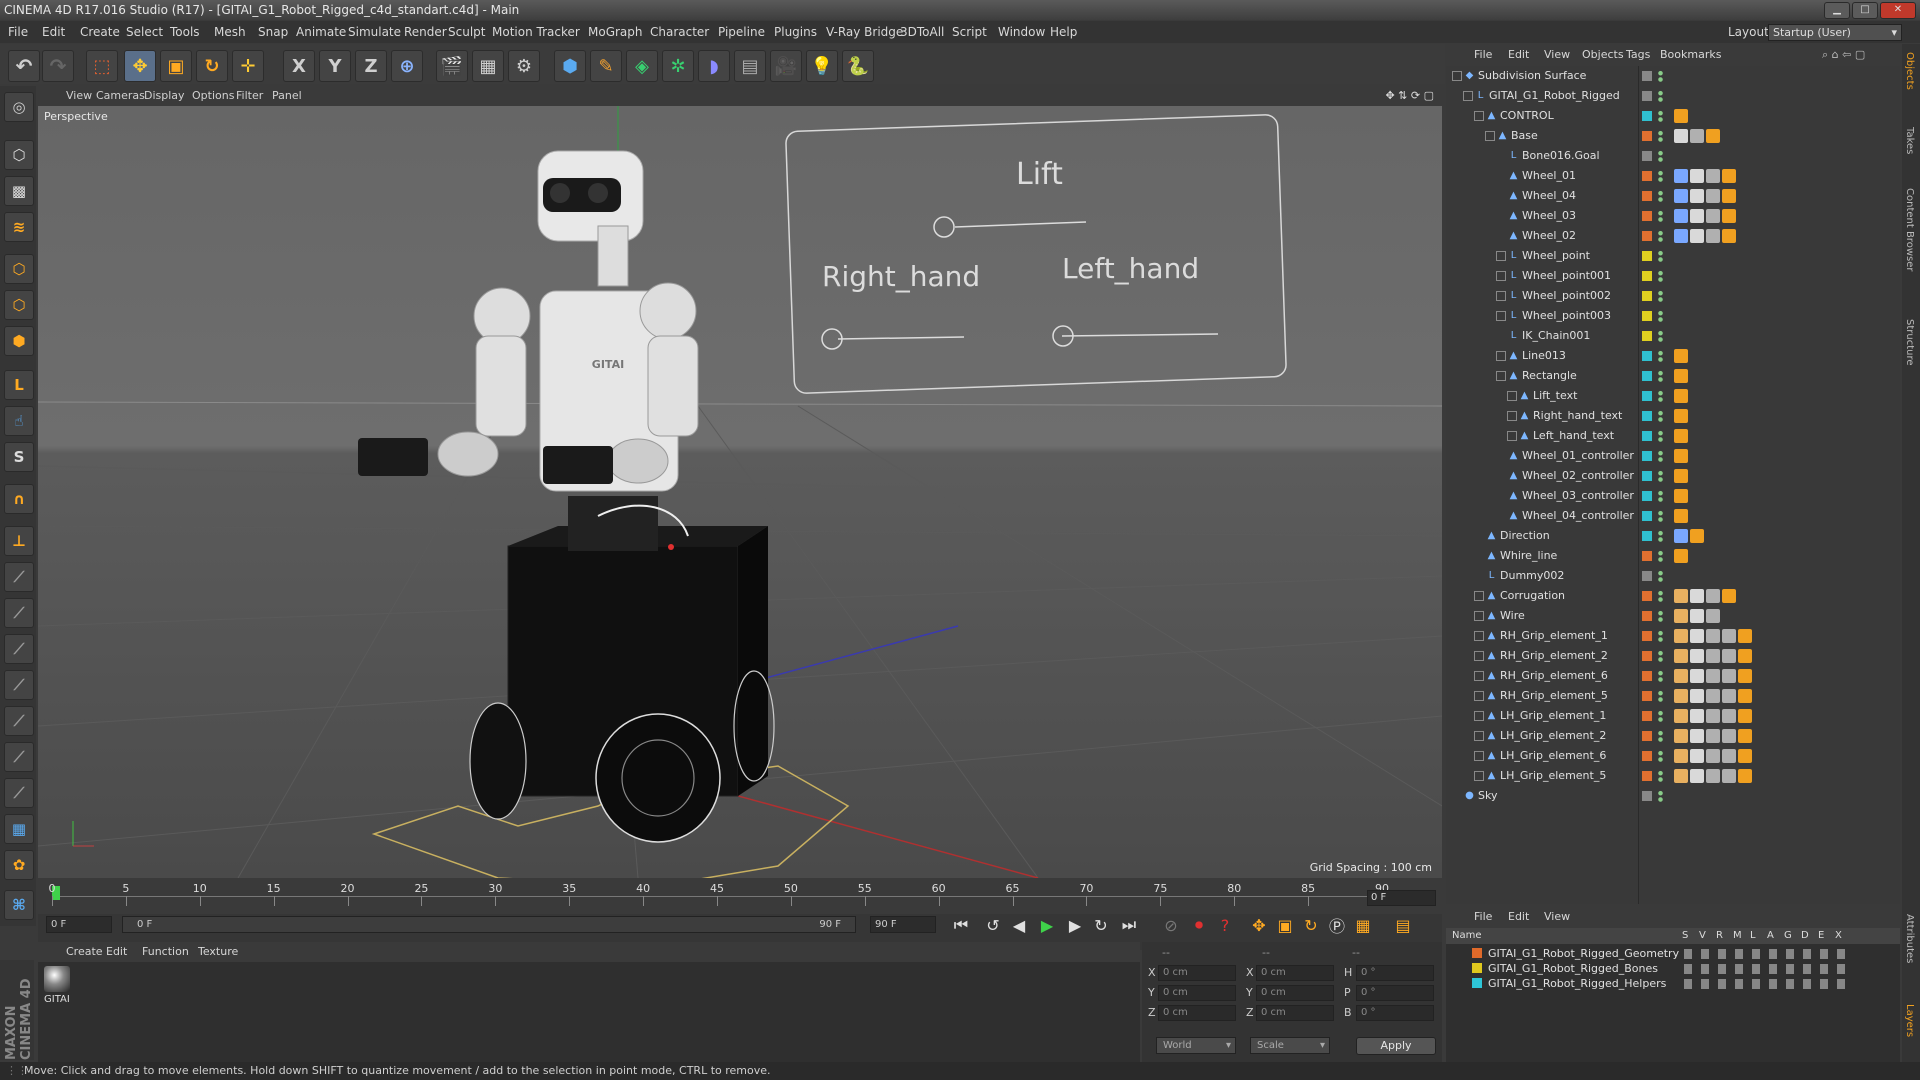  I want to click on object-name: Wheel_01_controller, so click(1578, 455).